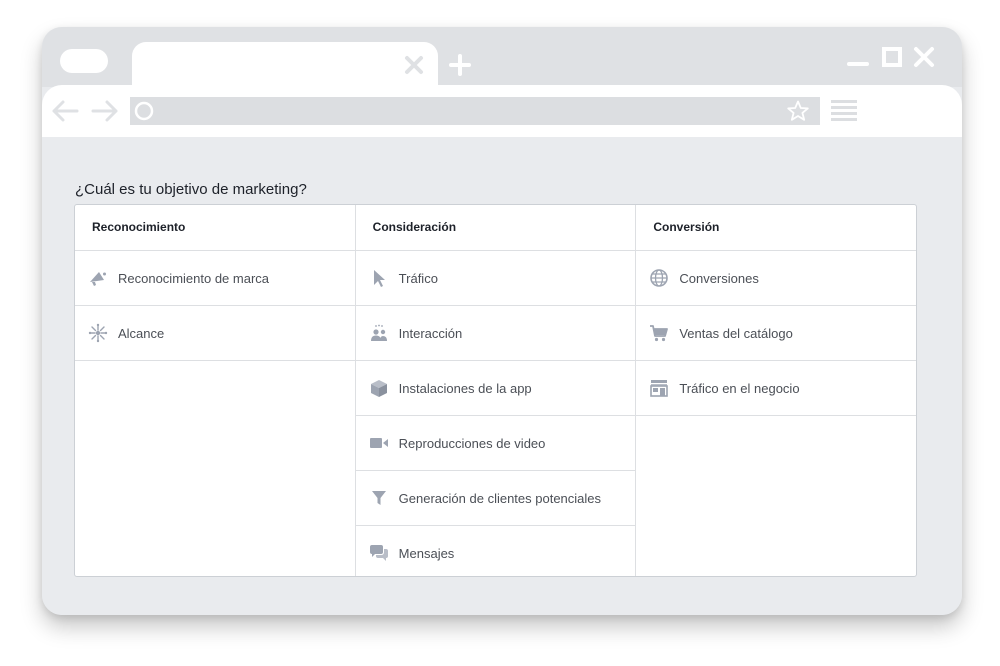 The image size is (1000, 666). What do you see at coordinates (798, 111) in the screenshot?
I see `bookmark-star-icon` at bounding box center [798, 111].